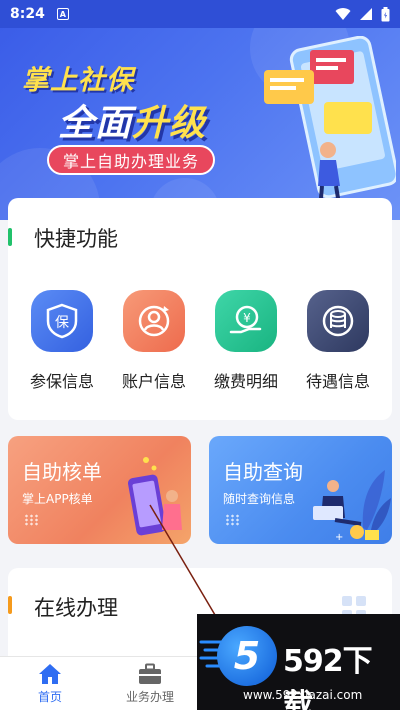 The width and height of the screenshot is (400, 710). I want to click on quick-item-payment-details: ¥ 缴费明细, so click(246, 341).